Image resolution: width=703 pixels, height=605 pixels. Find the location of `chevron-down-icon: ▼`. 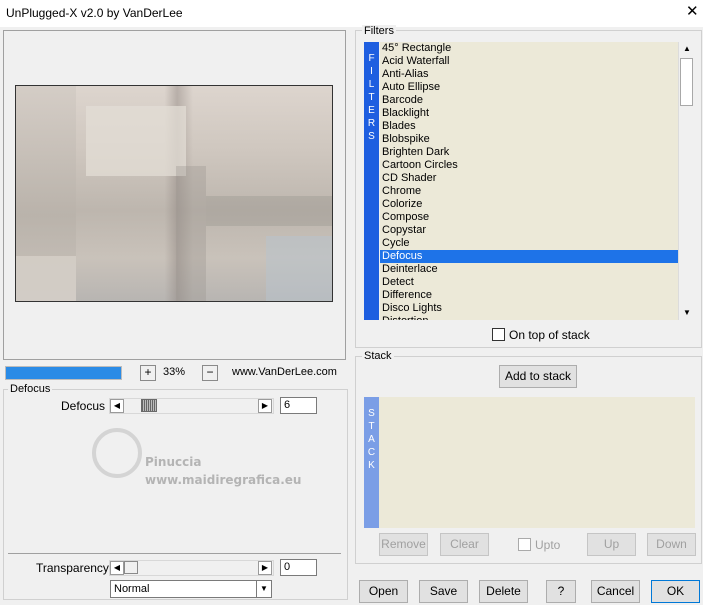

chevron-down-icon: ▼ is located at coordinates (263, 589).